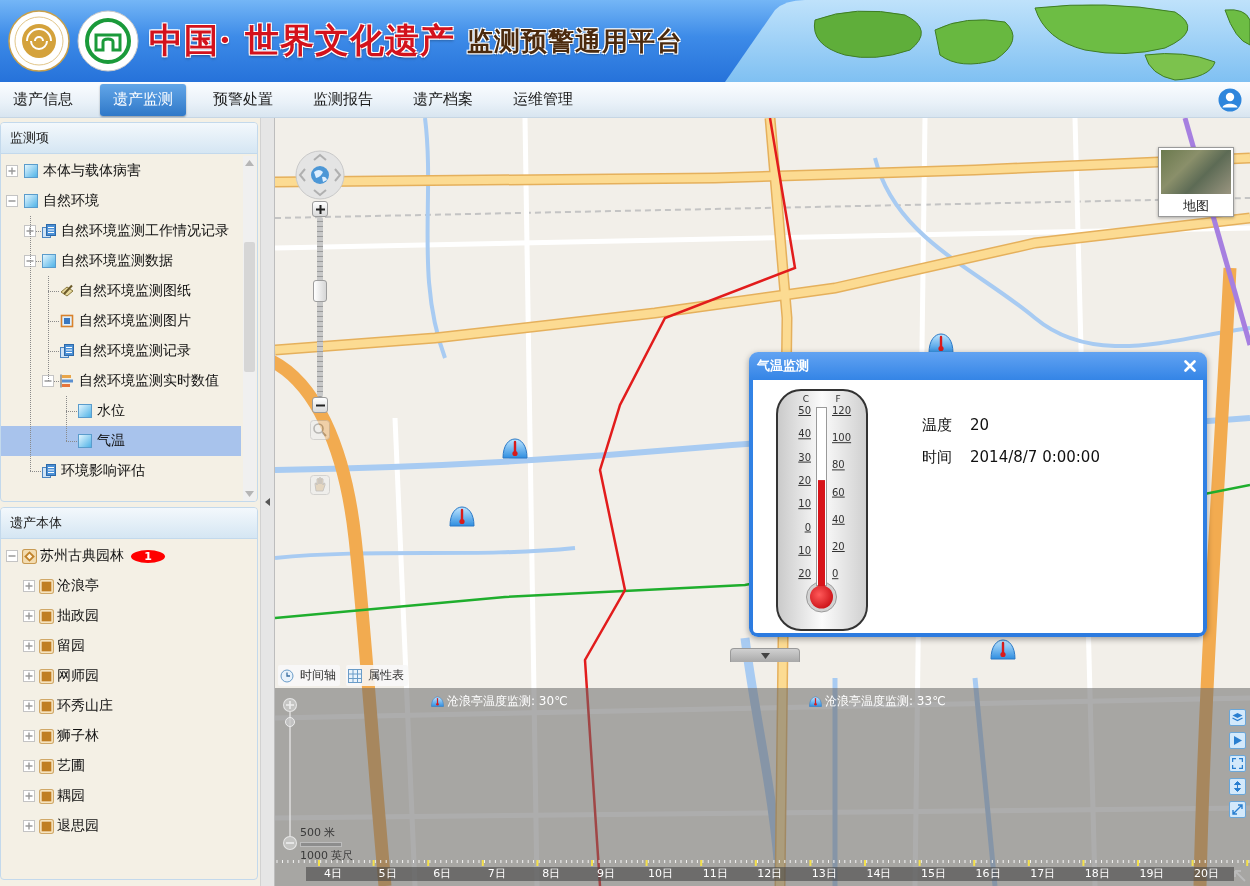 This screenshot has width=1250, height=886. Describe the element at coordinates (129, 826) in the screenshot. I see `tree-item: 退思园` at that location.